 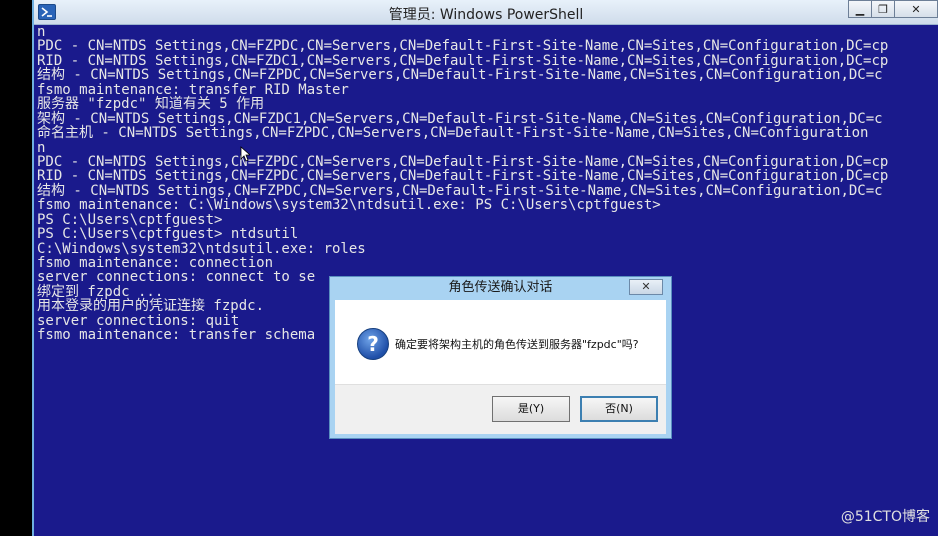 I want to click on console-line: C:\Windows\system32\ntdsutil.exe: roles, so click(x=201, y=248).